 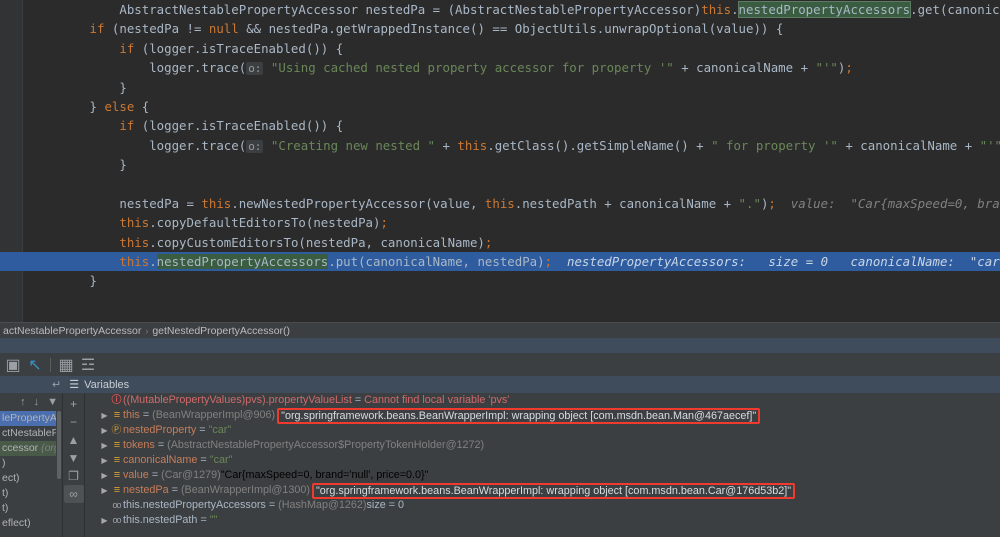 I want to click on settings-icon: ☲, so click(x=88, y=365).